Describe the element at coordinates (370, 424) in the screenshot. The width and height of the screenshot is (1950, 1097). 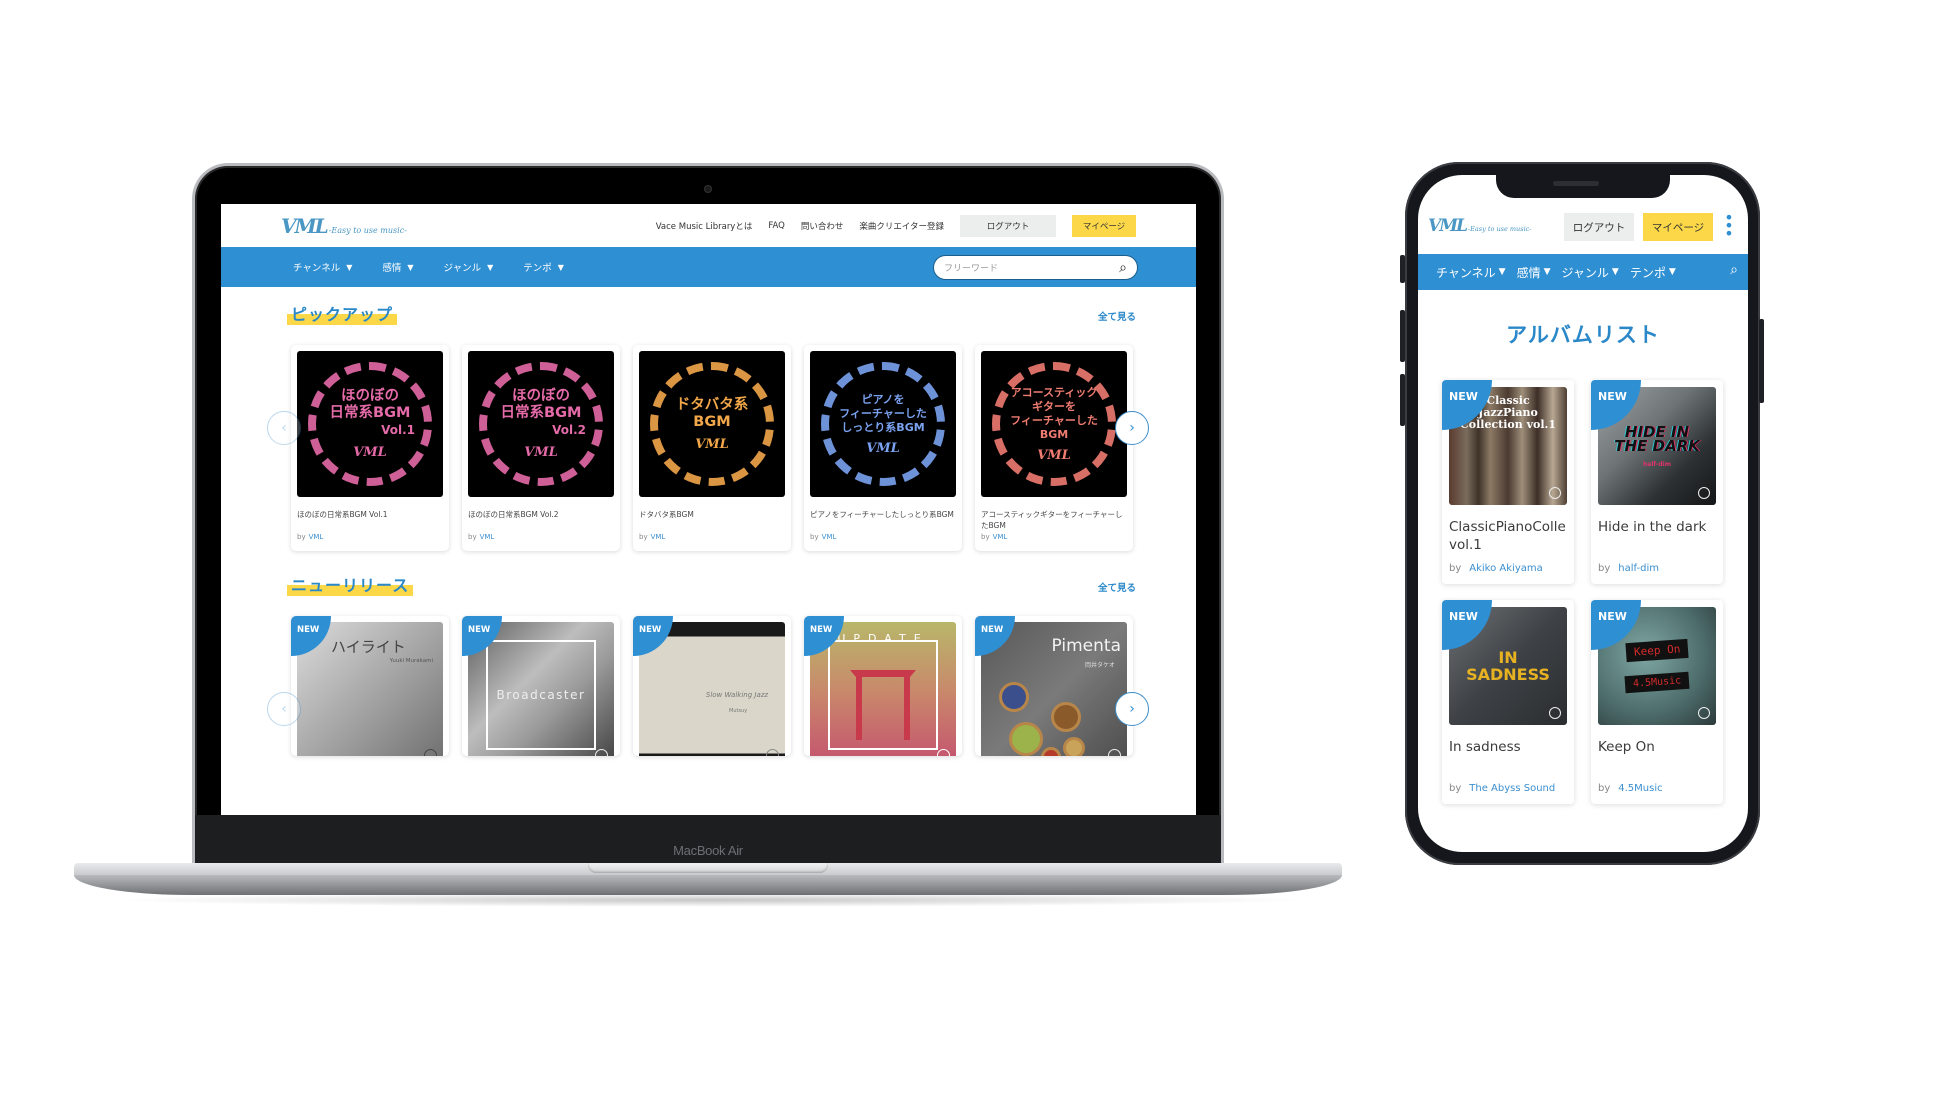
I see `album-cover: ほのぼの 日常系BGM Vol.1 VML` at that location.